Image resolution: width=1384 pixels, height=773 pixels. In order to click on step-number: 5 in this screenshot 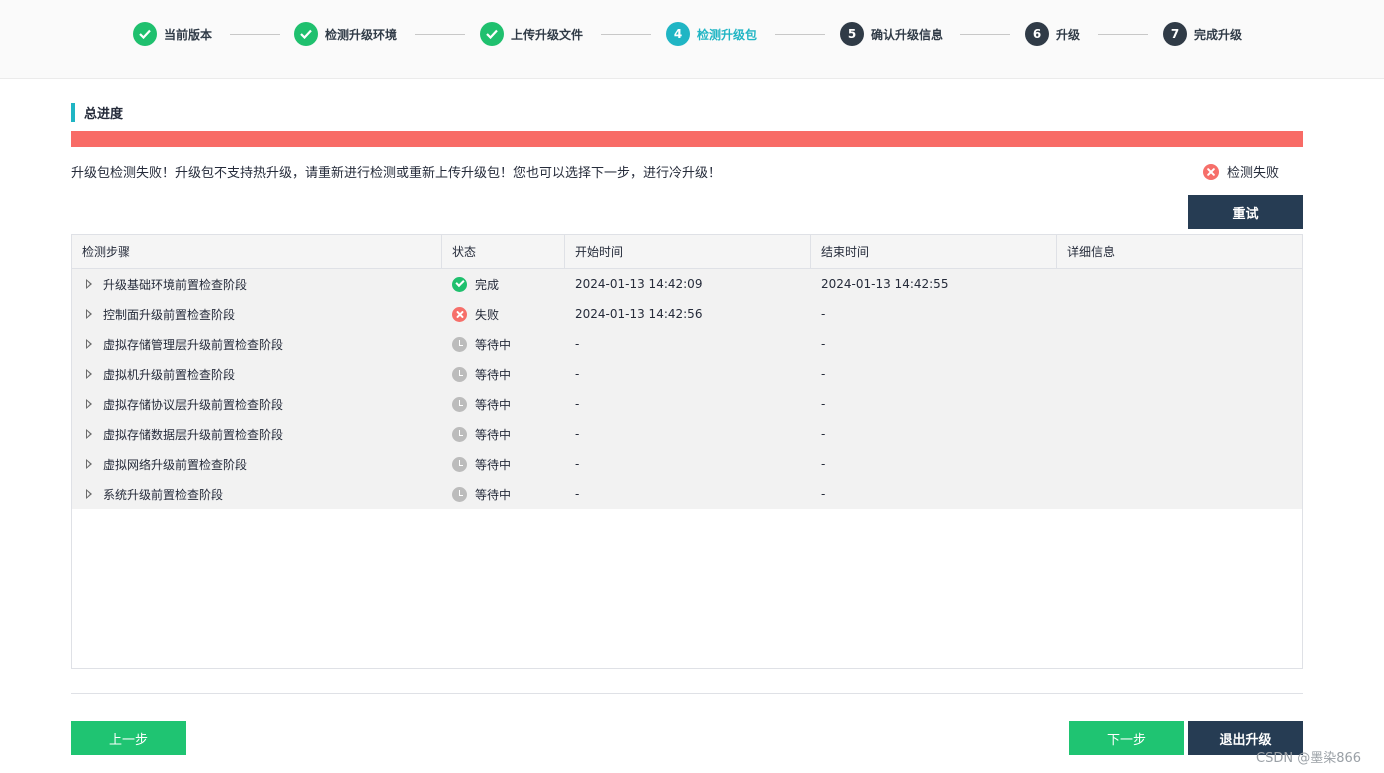, I will do `click(852, 34)`.